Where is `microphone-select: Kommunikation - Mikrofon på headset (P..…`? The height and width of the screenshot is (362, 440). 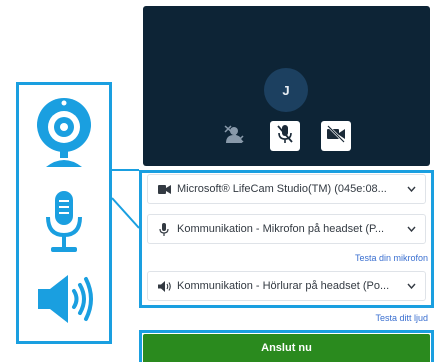
microphone-select: Kommunikation - Mikrofon på headset (P..… is located at coordinates (286, 229).